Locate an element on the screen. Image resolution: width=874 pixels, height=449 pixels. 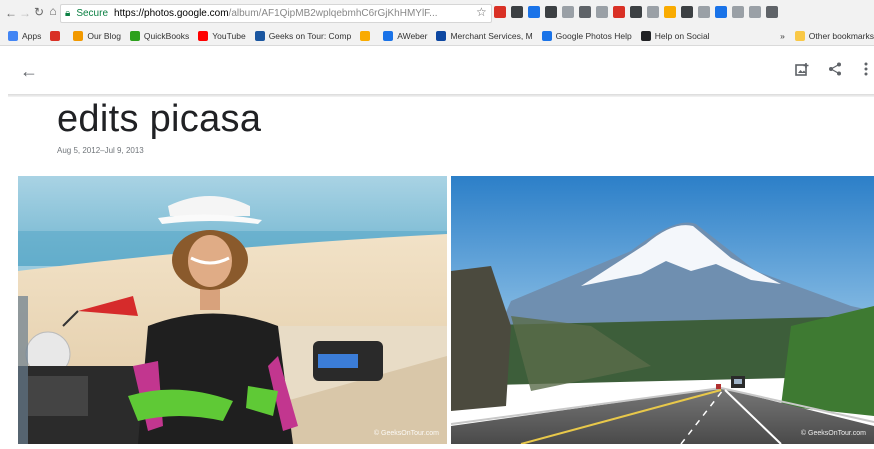
album-title: edits picasa is located at coordinates (159, 119).